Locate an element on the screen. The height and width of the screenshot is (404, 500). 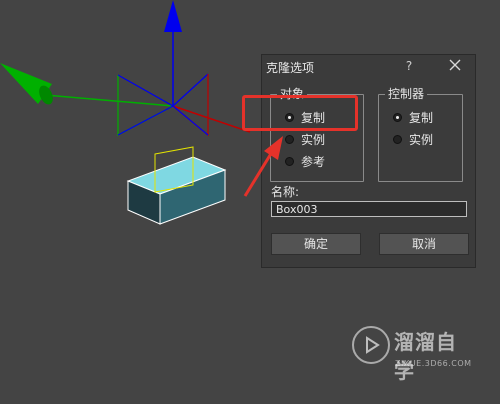
watermark: 溜溜自学 ZIXUE.3D66.COM is located at coordinates (412, 352).